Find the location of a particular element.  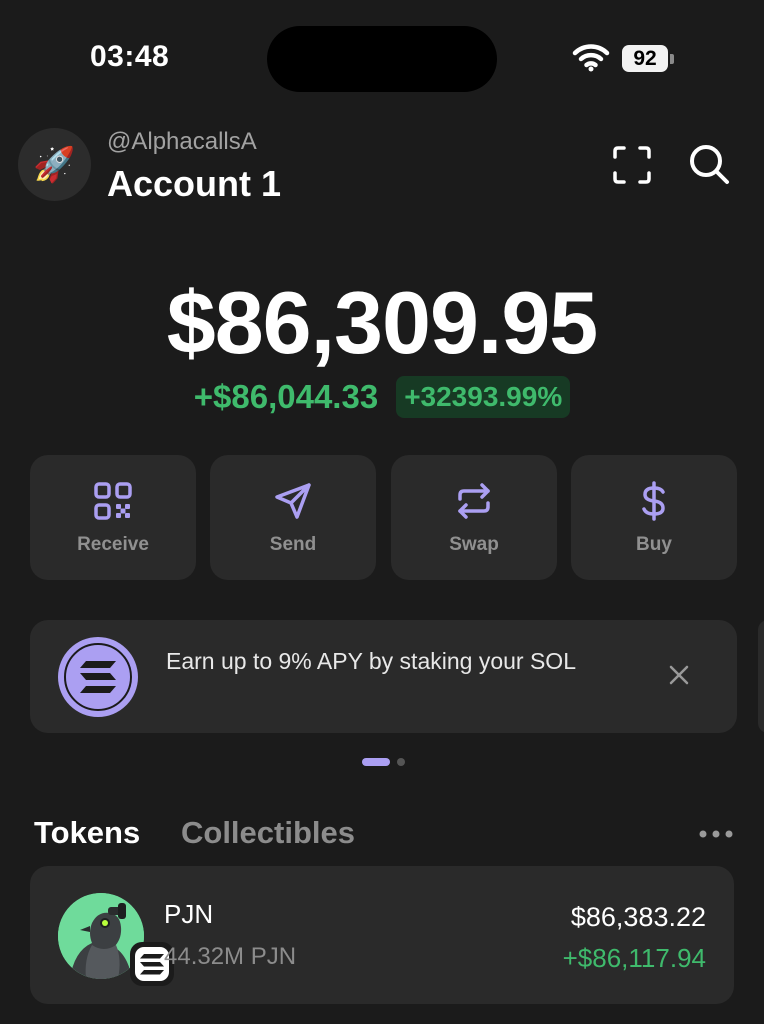

account-avatar: 🚀 is located at coordinates (54, 164).